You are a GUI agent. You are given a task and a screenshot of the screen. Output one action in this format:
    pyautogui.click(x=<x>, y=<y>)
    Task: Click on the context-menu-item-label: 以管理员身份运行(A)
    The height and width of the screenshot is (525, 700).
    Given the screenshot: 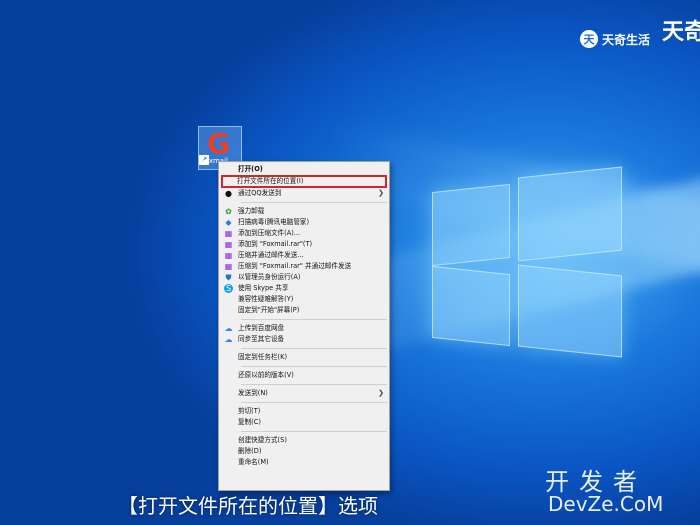 What is the action you would take?
    pyautogui.click(x=269, y=277)
    